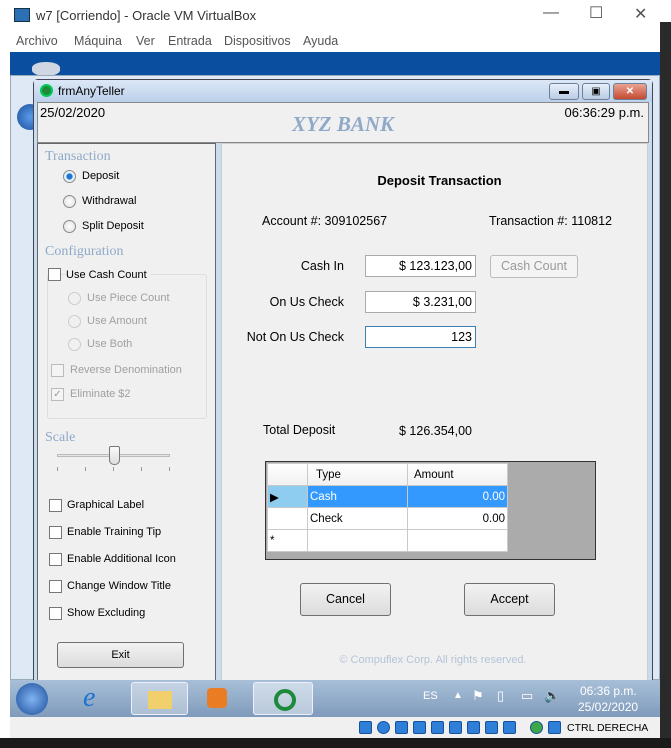 The image size is (671, 748). I want to click on menu-archivo: Archivo, so click(37, 41).